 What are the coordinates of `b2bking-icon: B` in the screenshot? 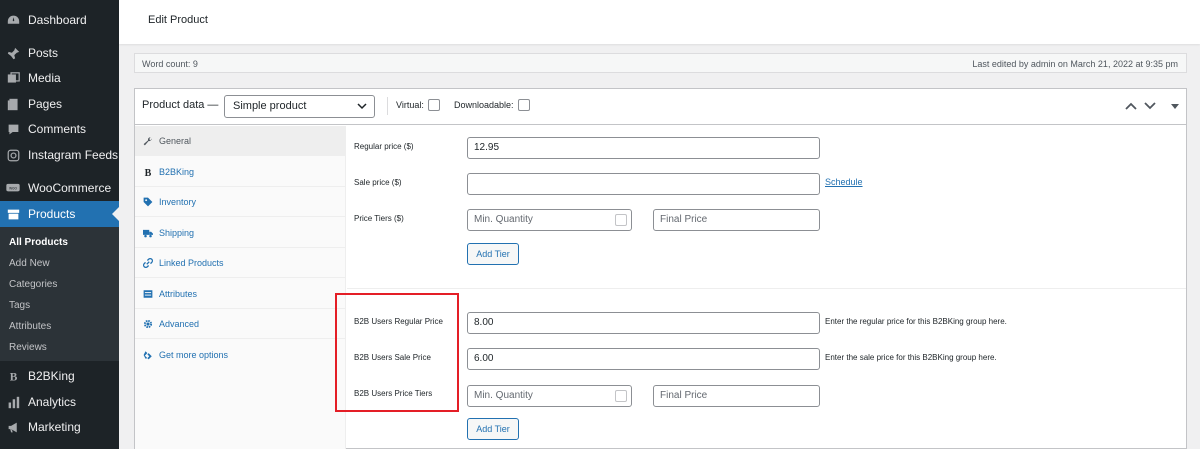 It's located at (13, 376).